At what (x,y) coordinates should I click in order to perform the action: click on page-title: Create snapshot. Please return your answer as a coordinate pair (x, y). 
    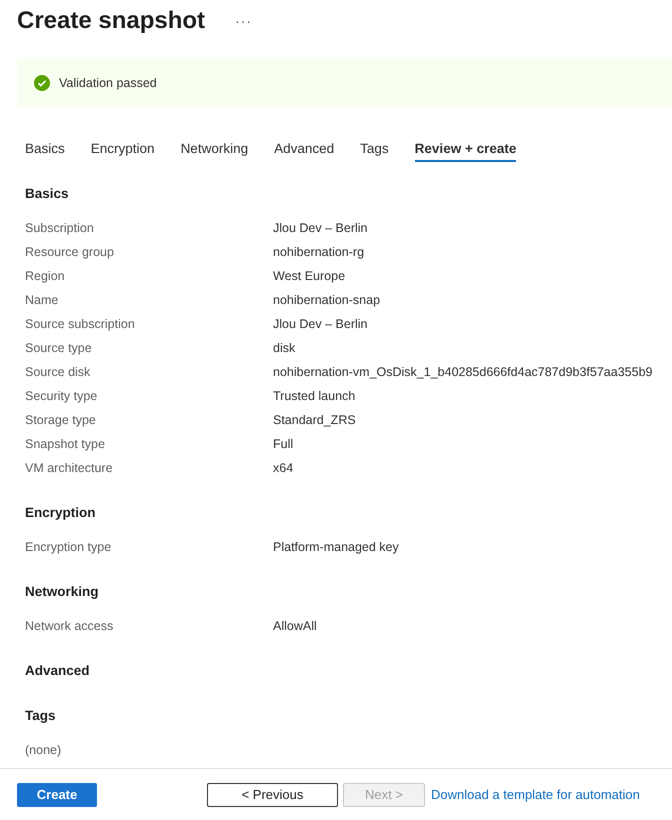
    Looking at the image, I should click on (111, 21).